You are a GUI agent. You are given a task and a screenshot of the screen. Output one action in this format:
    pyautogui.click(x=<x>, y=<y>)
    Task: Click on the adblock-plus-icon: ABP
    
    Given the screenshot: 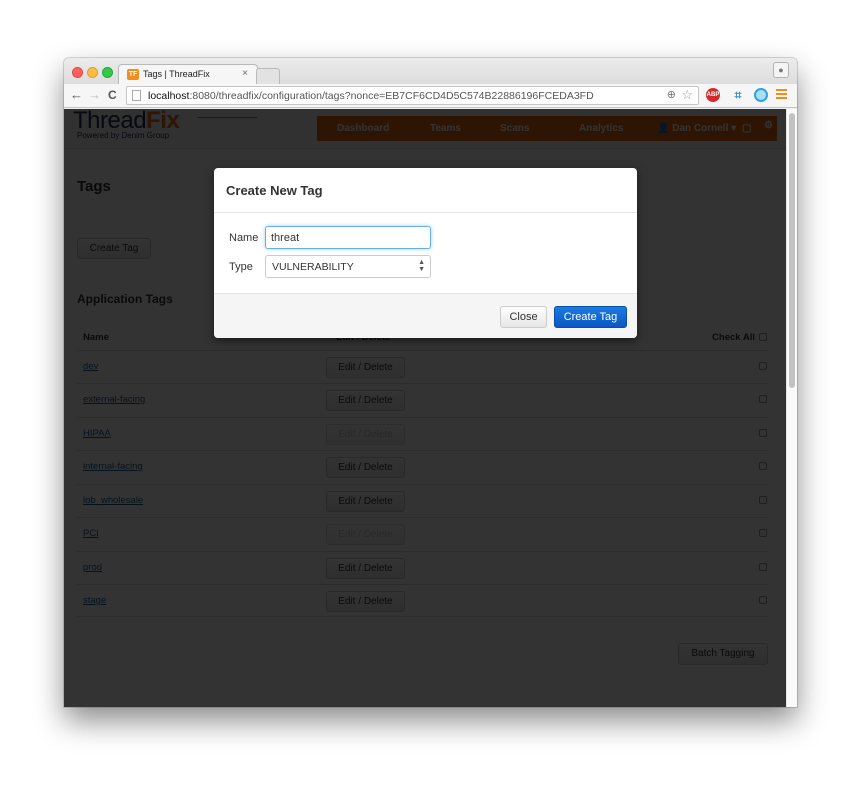 What is the action you would take?
    pyautogui.click(x=713, y=95)
    